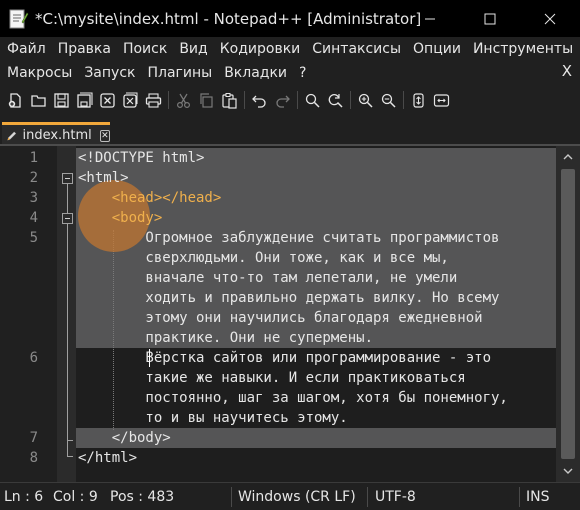  Describe the element at coordinates (33, 218) in the screenshot. I see `line-number: 4` at that location.